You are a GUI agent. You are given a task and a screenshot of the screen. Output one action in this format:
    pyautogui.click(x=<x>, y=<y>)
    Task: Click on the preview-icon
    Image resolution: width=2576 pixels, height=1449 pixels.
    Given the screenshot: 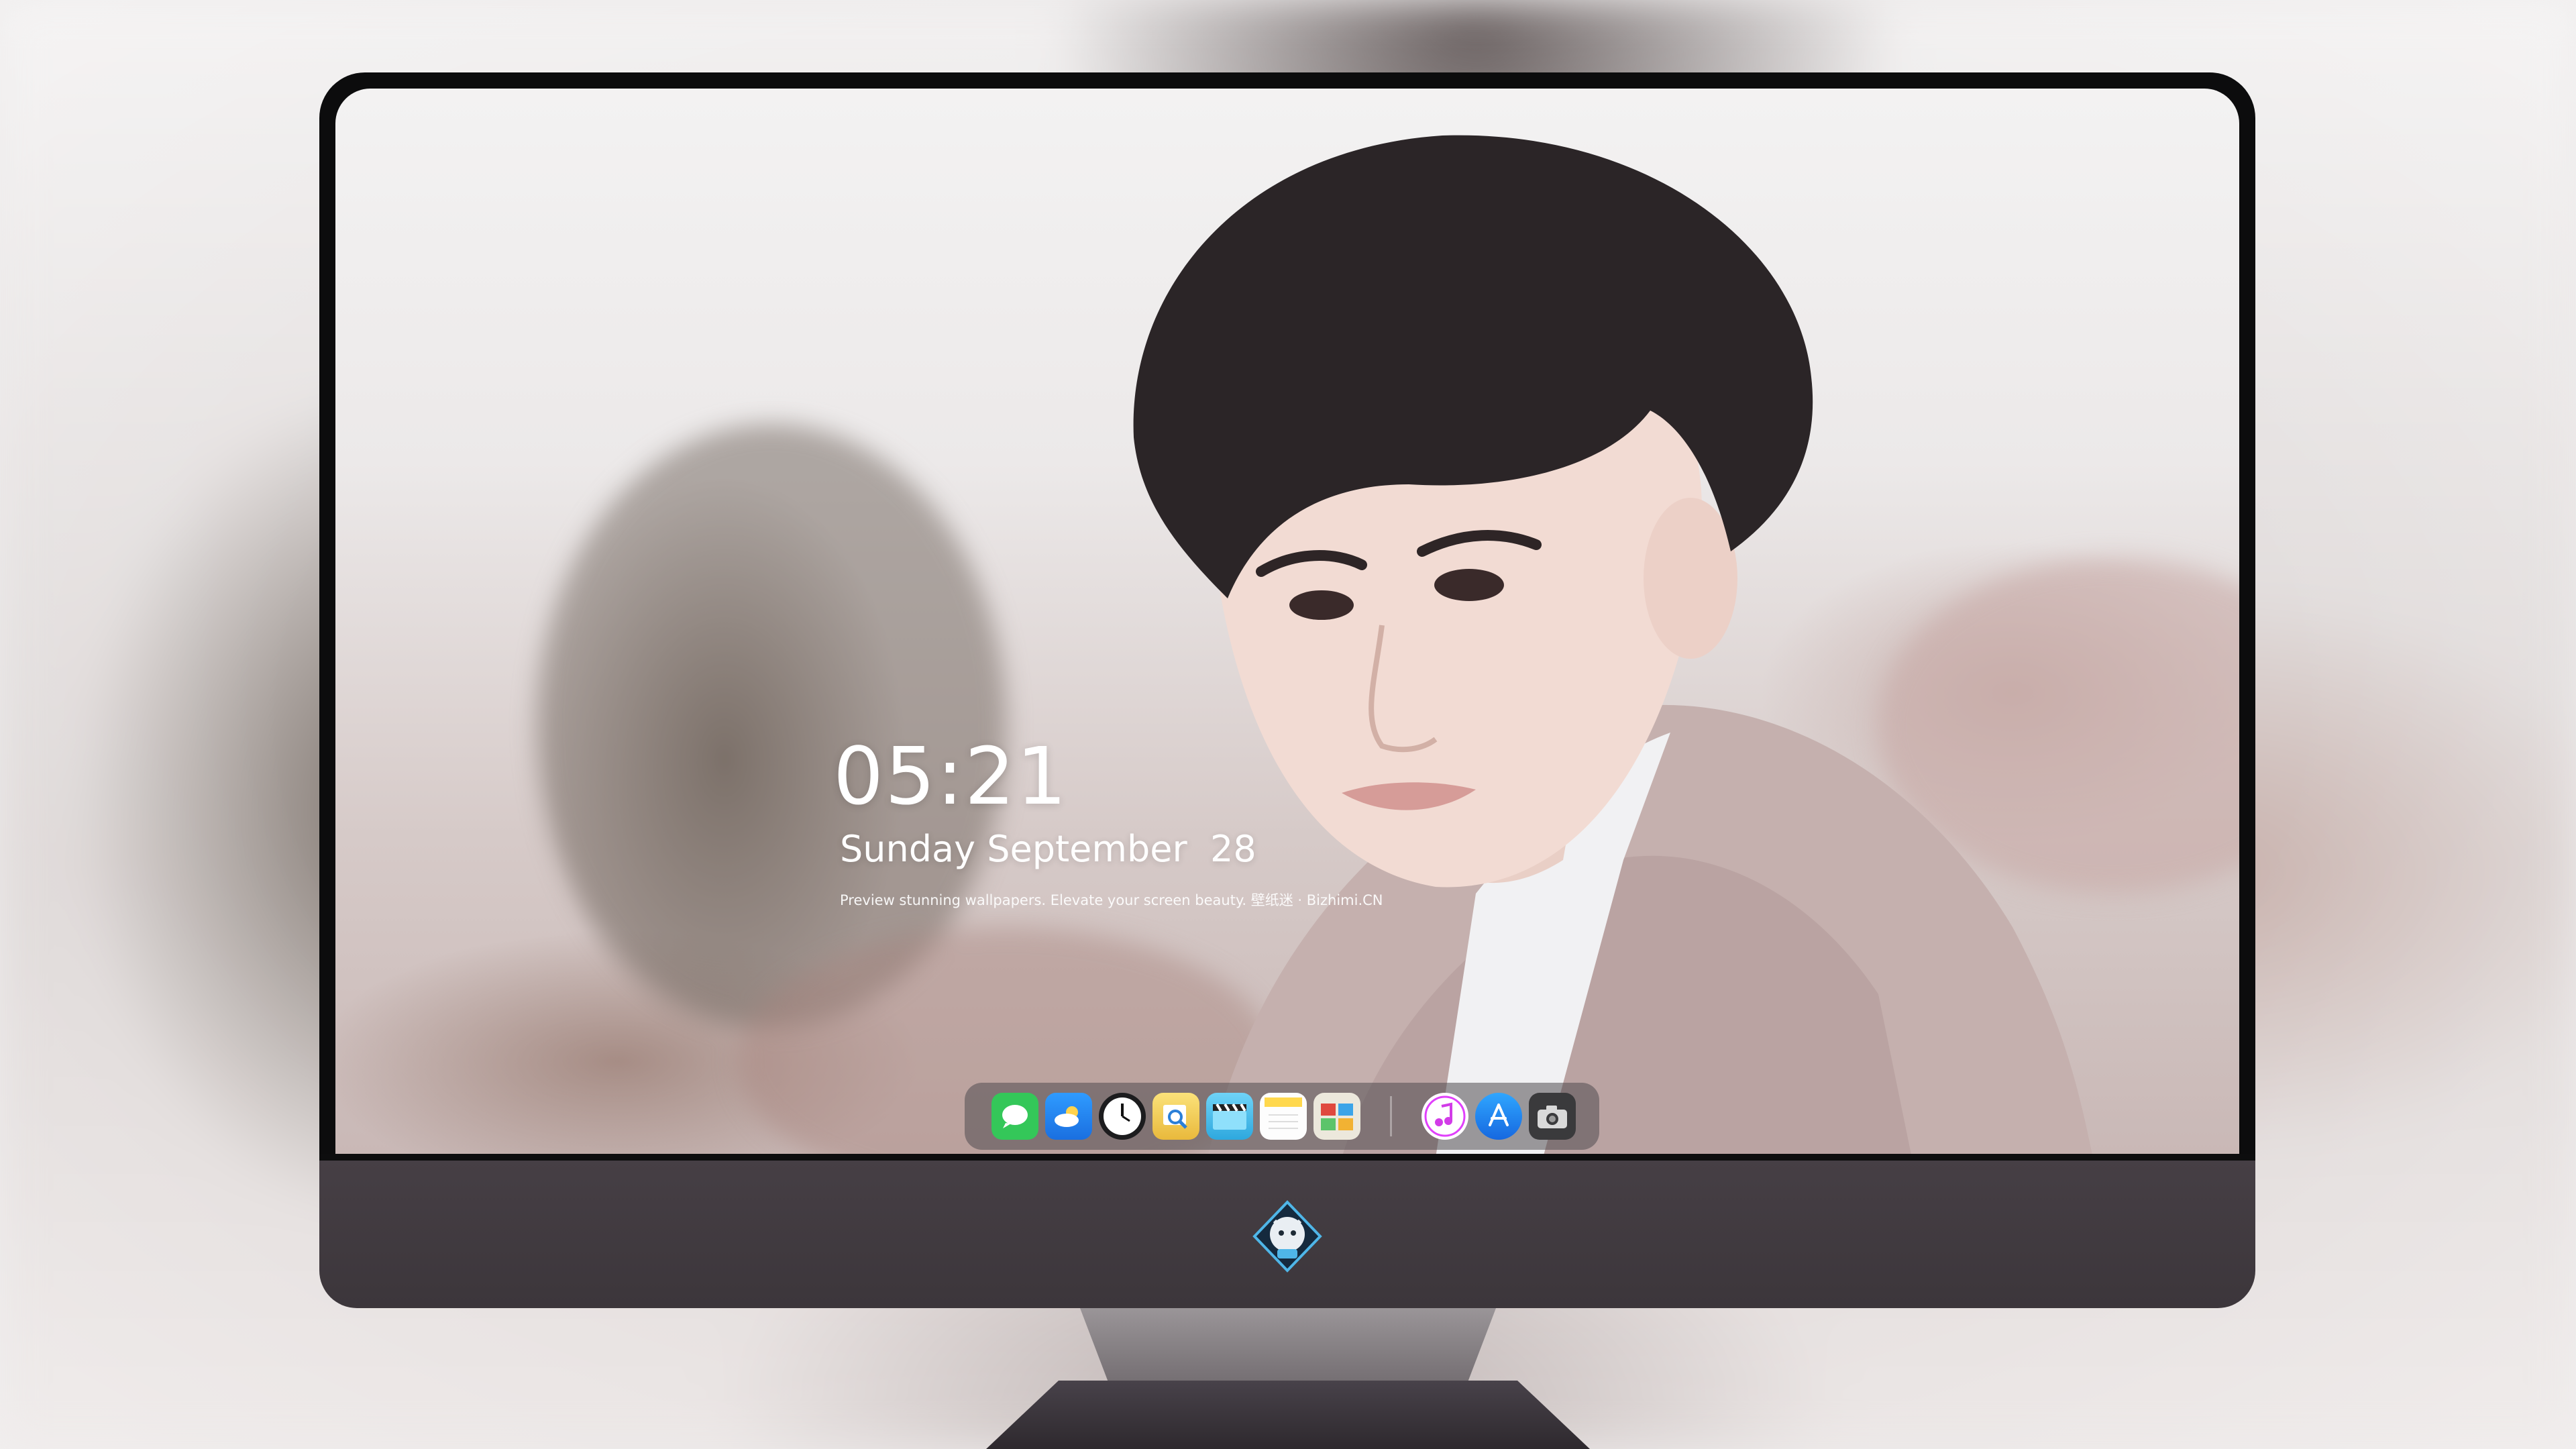 What is the action you would take?
    pyautogui.click(x=1175, y=1116)
    